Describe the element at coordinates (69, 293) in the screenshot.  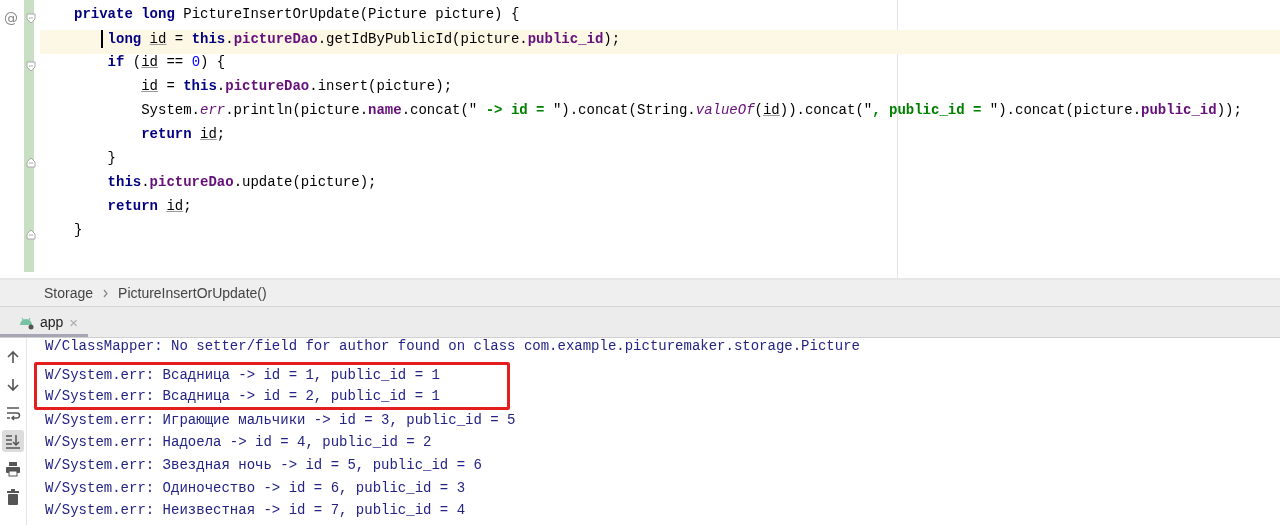
I see `breadcrumb-item: Storage` at that location.